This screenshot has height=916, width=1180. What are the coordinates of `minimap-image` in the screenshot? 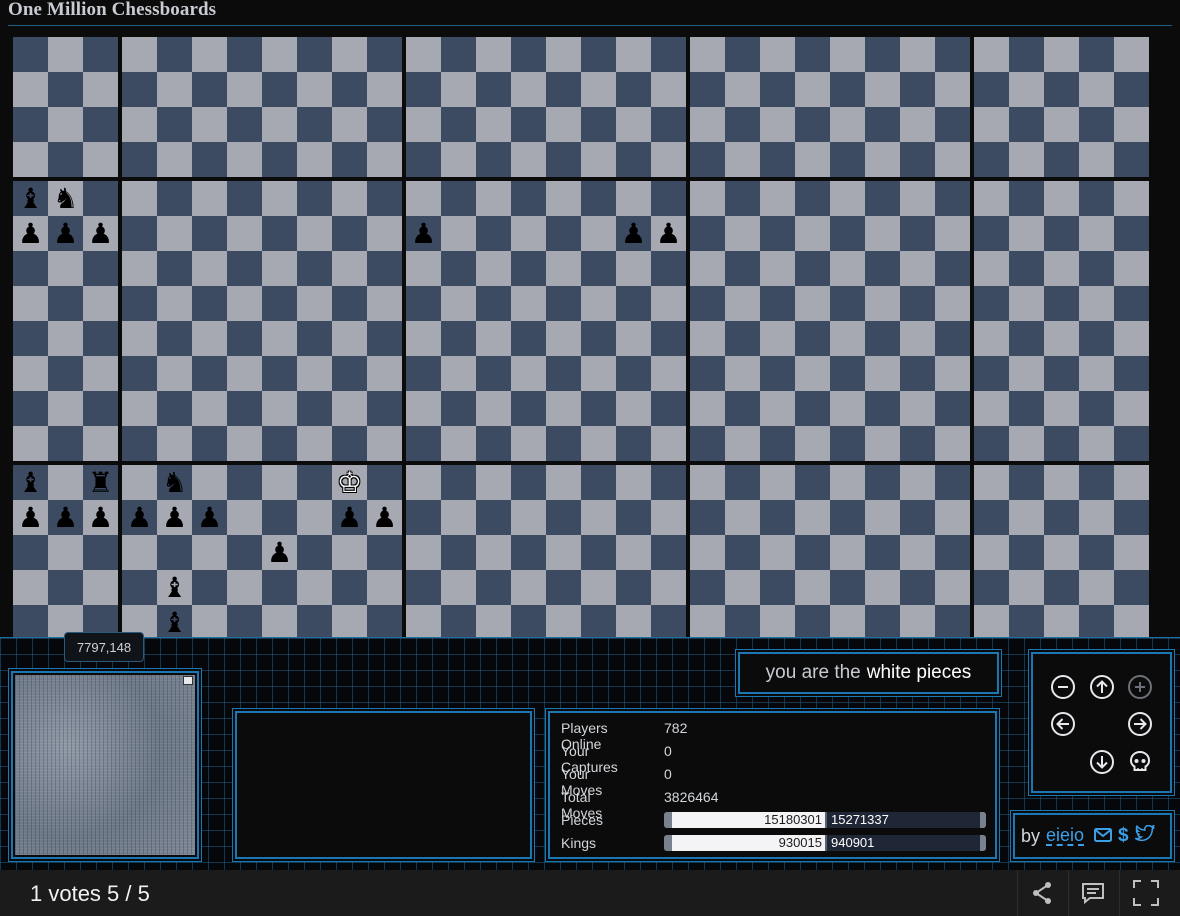 It's located at (105, 765).